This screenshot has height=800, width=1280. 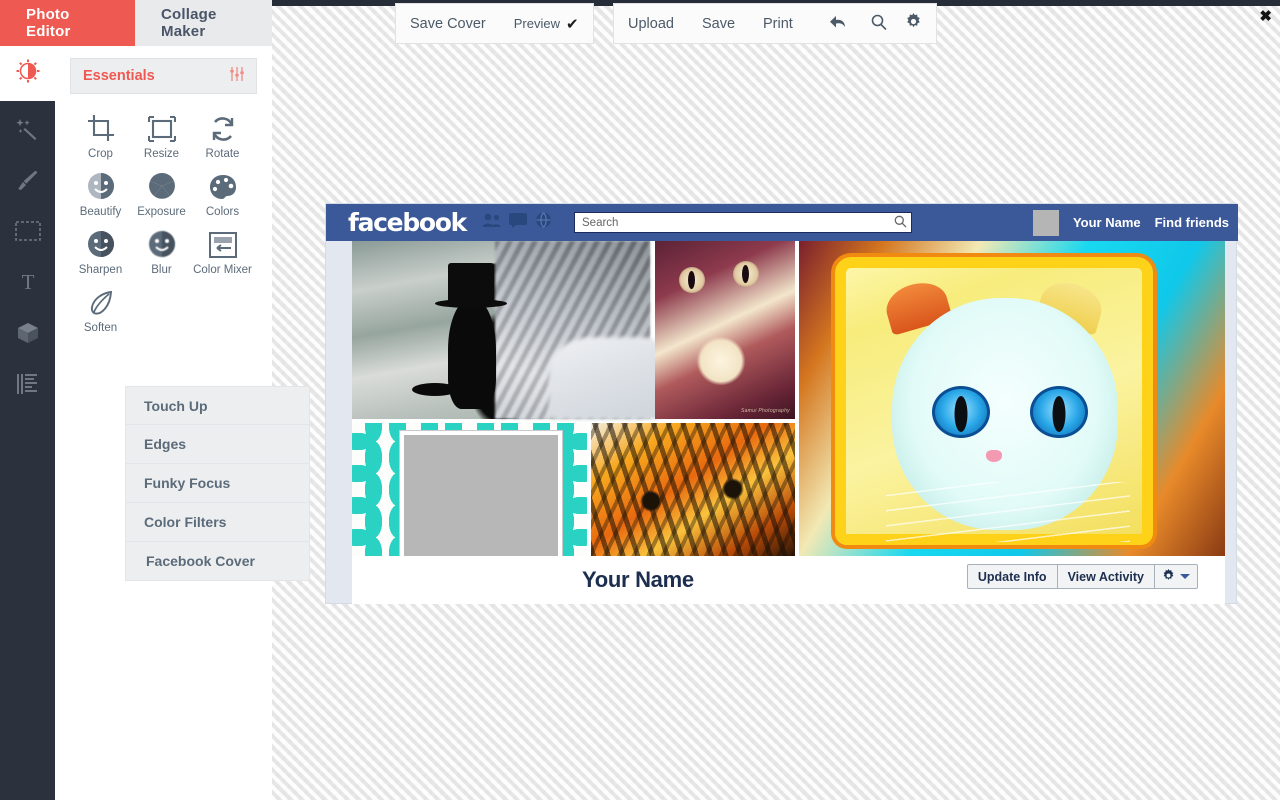 I want to click on avatar, so click(x=1045, y=222).